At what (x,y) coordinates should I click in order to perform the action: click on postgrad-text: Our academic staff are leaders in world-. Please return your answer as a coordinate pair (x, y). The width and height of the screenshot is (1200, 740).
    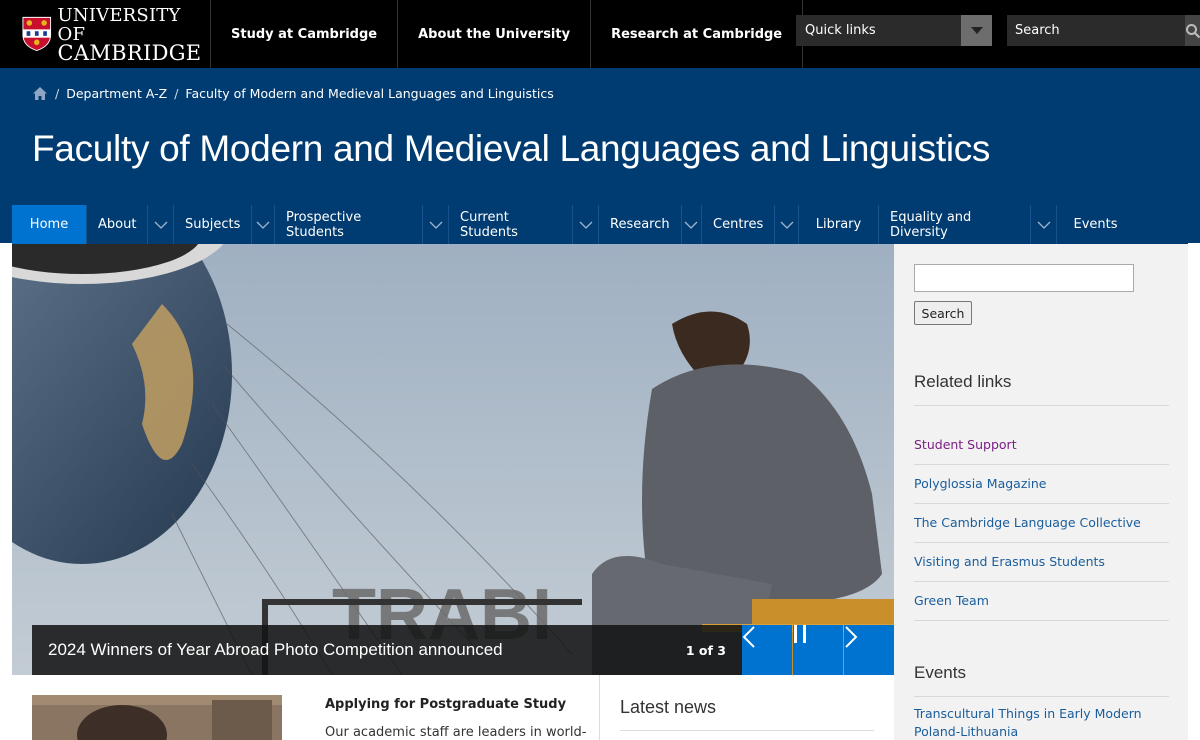
    Looking at the image, I should click on (456, 732).